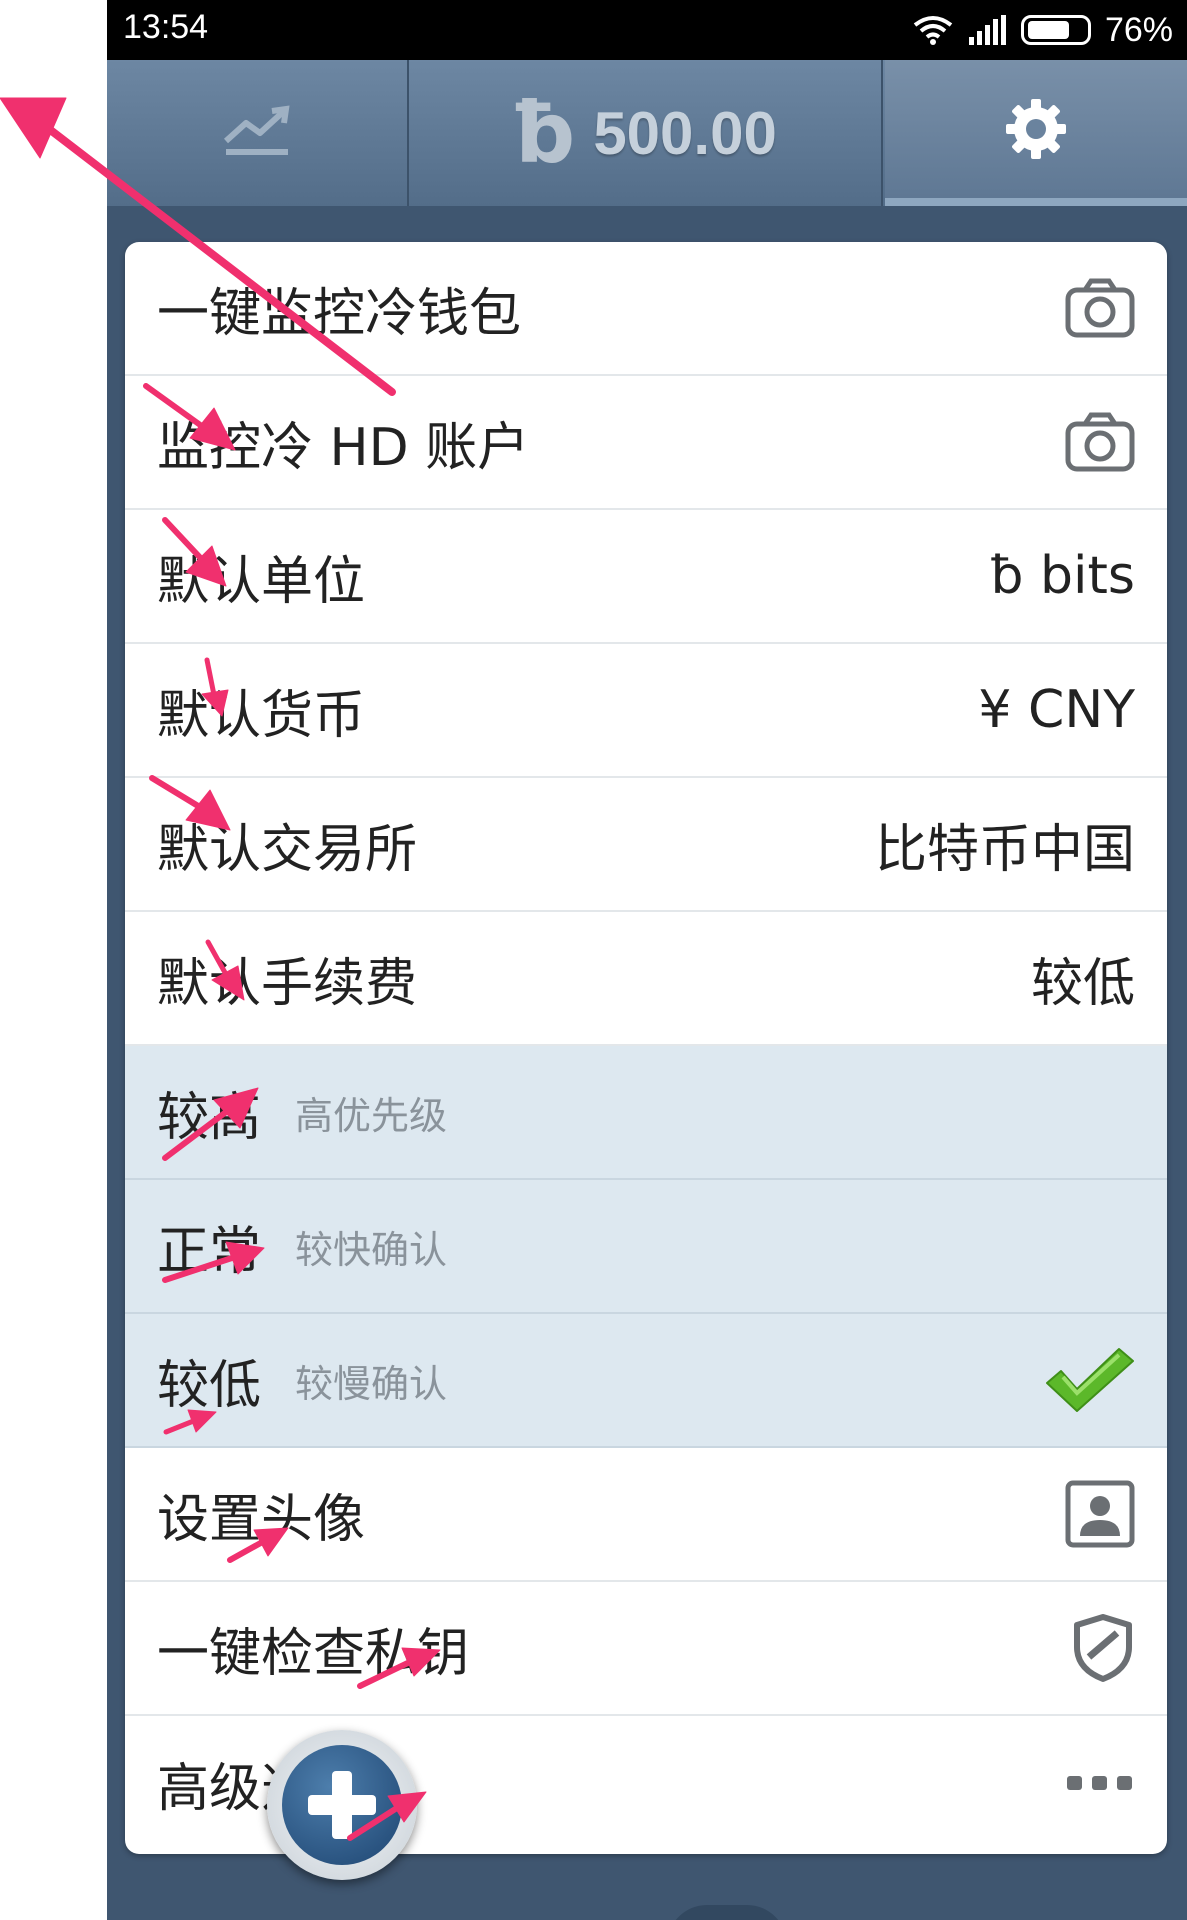 Image resolution: width=1187 pixels, height=1920 pixels. What do you see at coordinates (287, 849) in the screenshot?
I see `setting-label: 默认交易所` at bounding box center [287, 849].